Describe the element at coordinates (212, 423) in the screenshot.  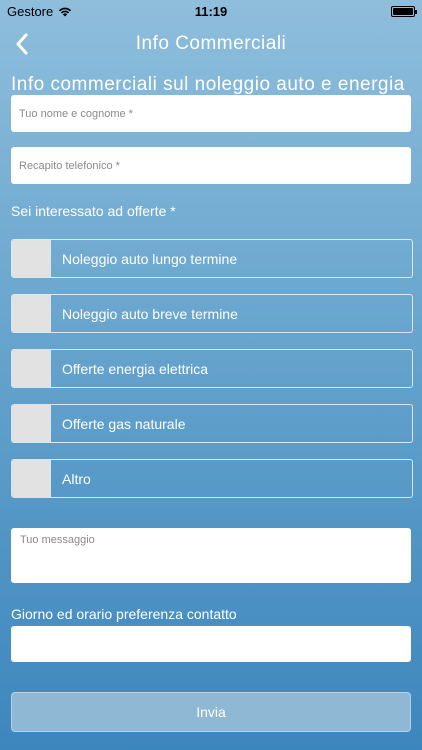
I see `offer-option-natural-gas: Offerte gas naturale` at that location.